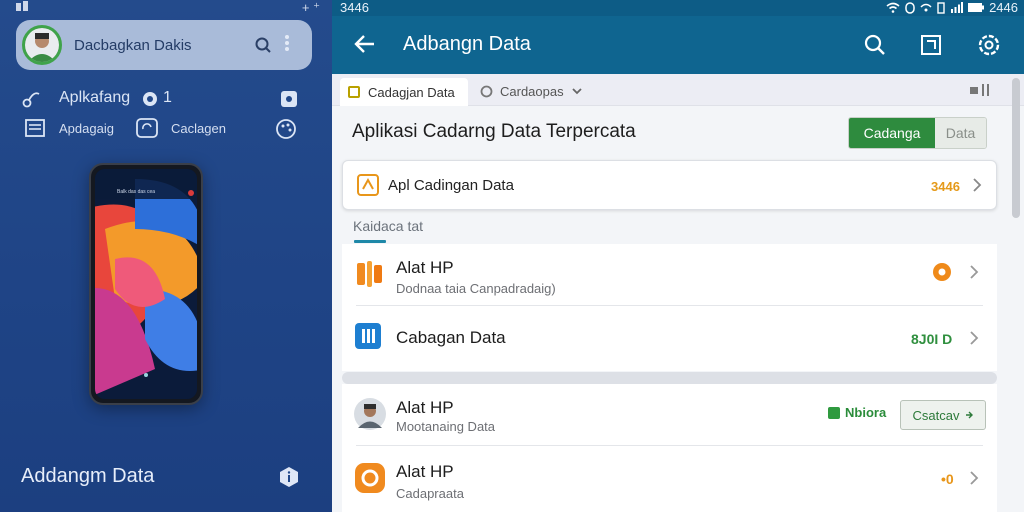 The width and height of the screenshot is (1024, 512). What do you see at coordinates (957, 7) in the screenshot?
I see `signal-icon` at bounding box center [957, 7].